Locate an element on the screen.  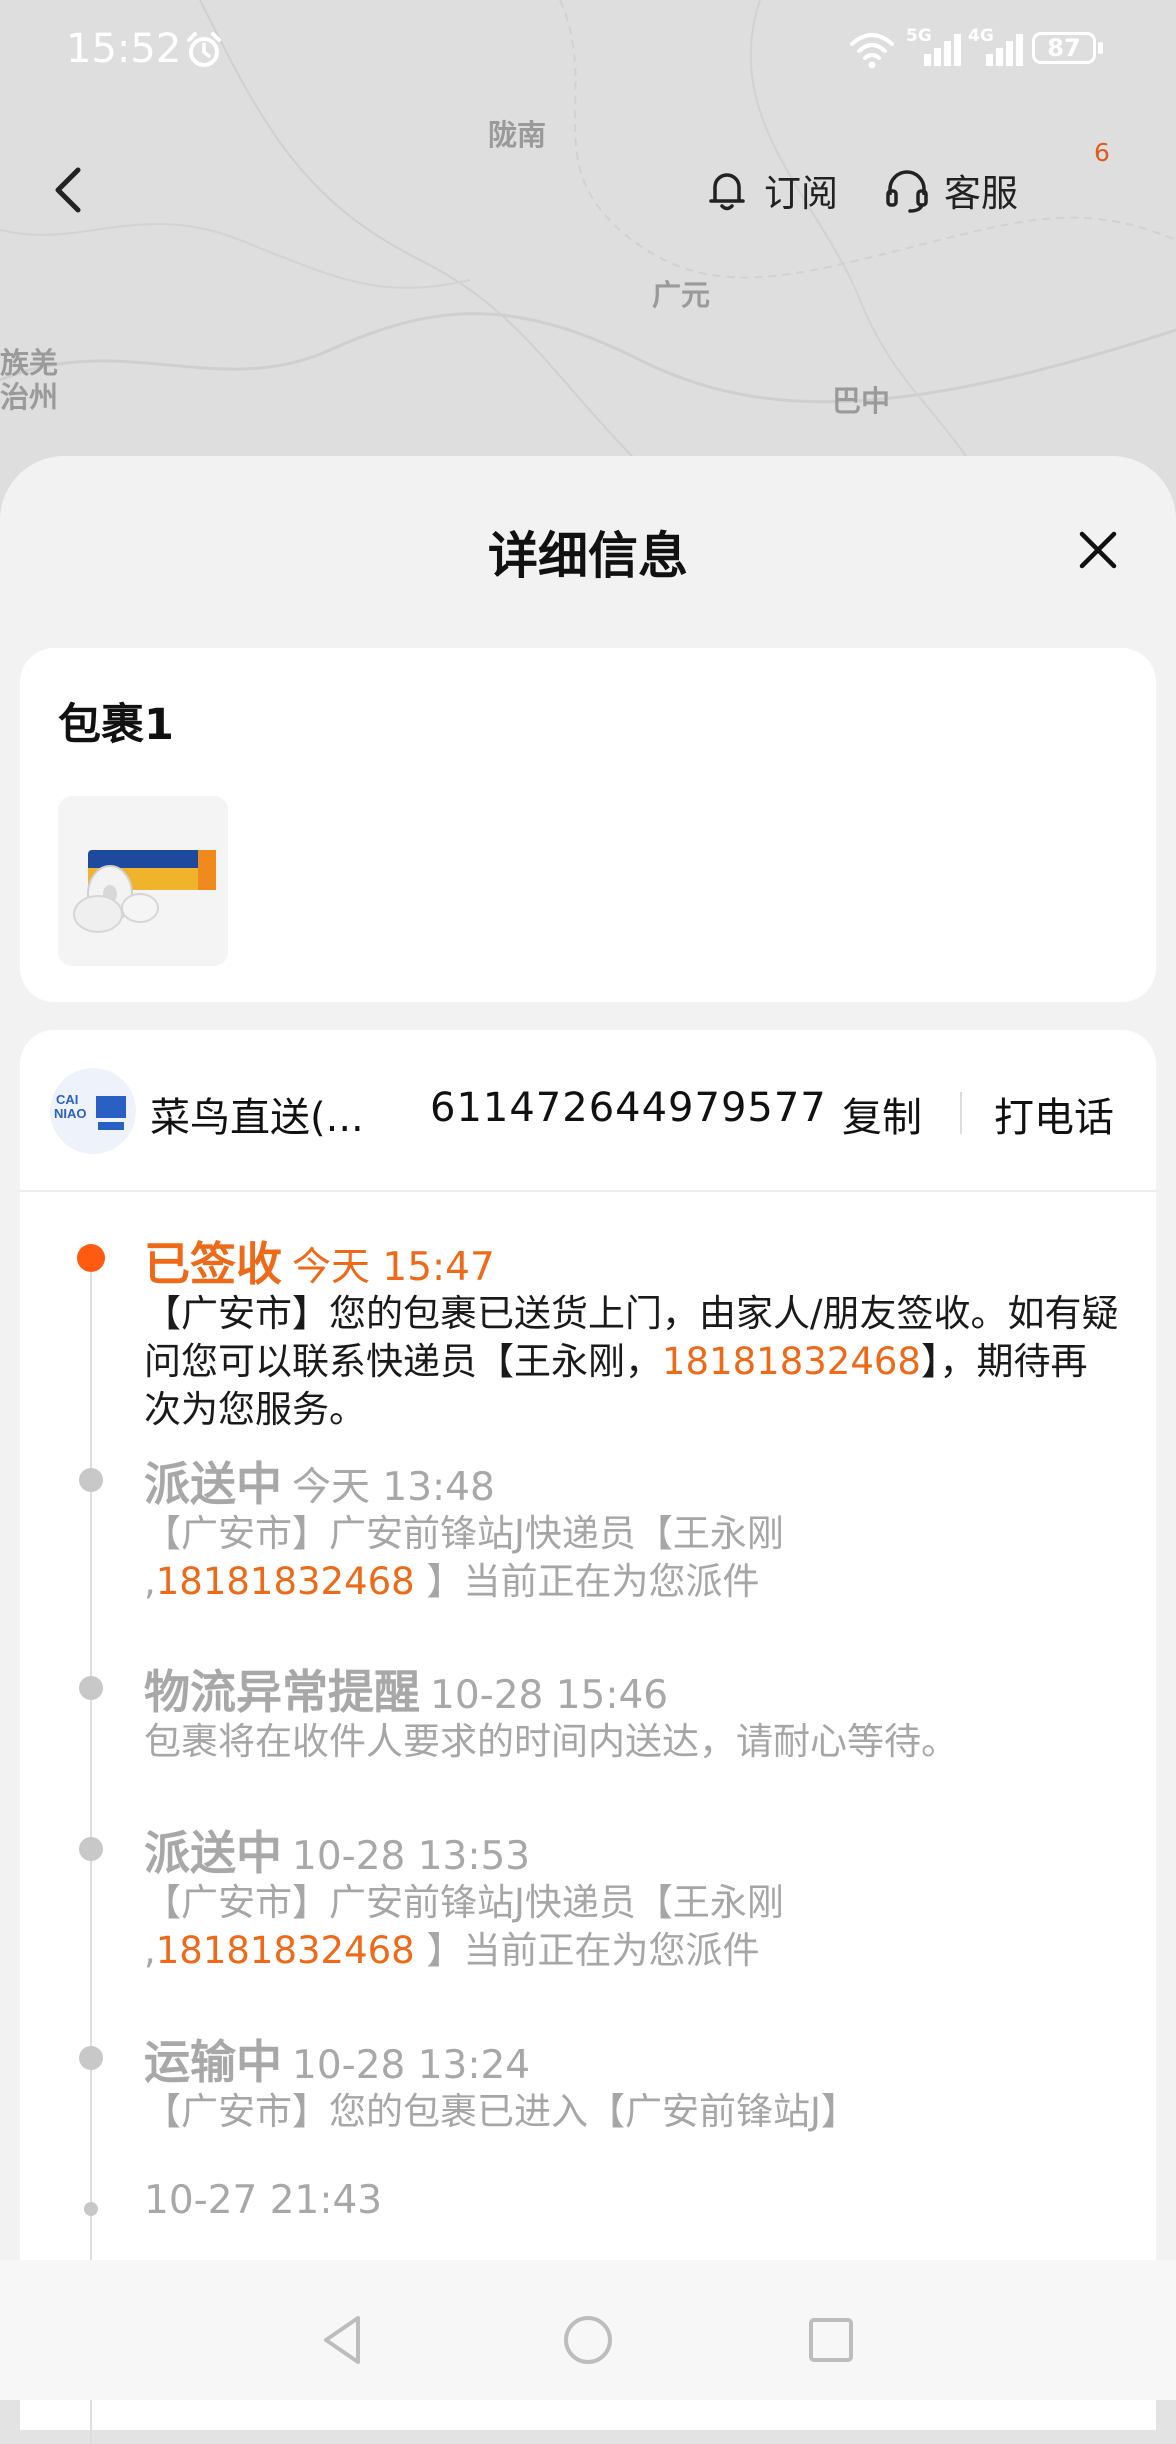
map-label: 治州 is located at coordinates (29, 397).